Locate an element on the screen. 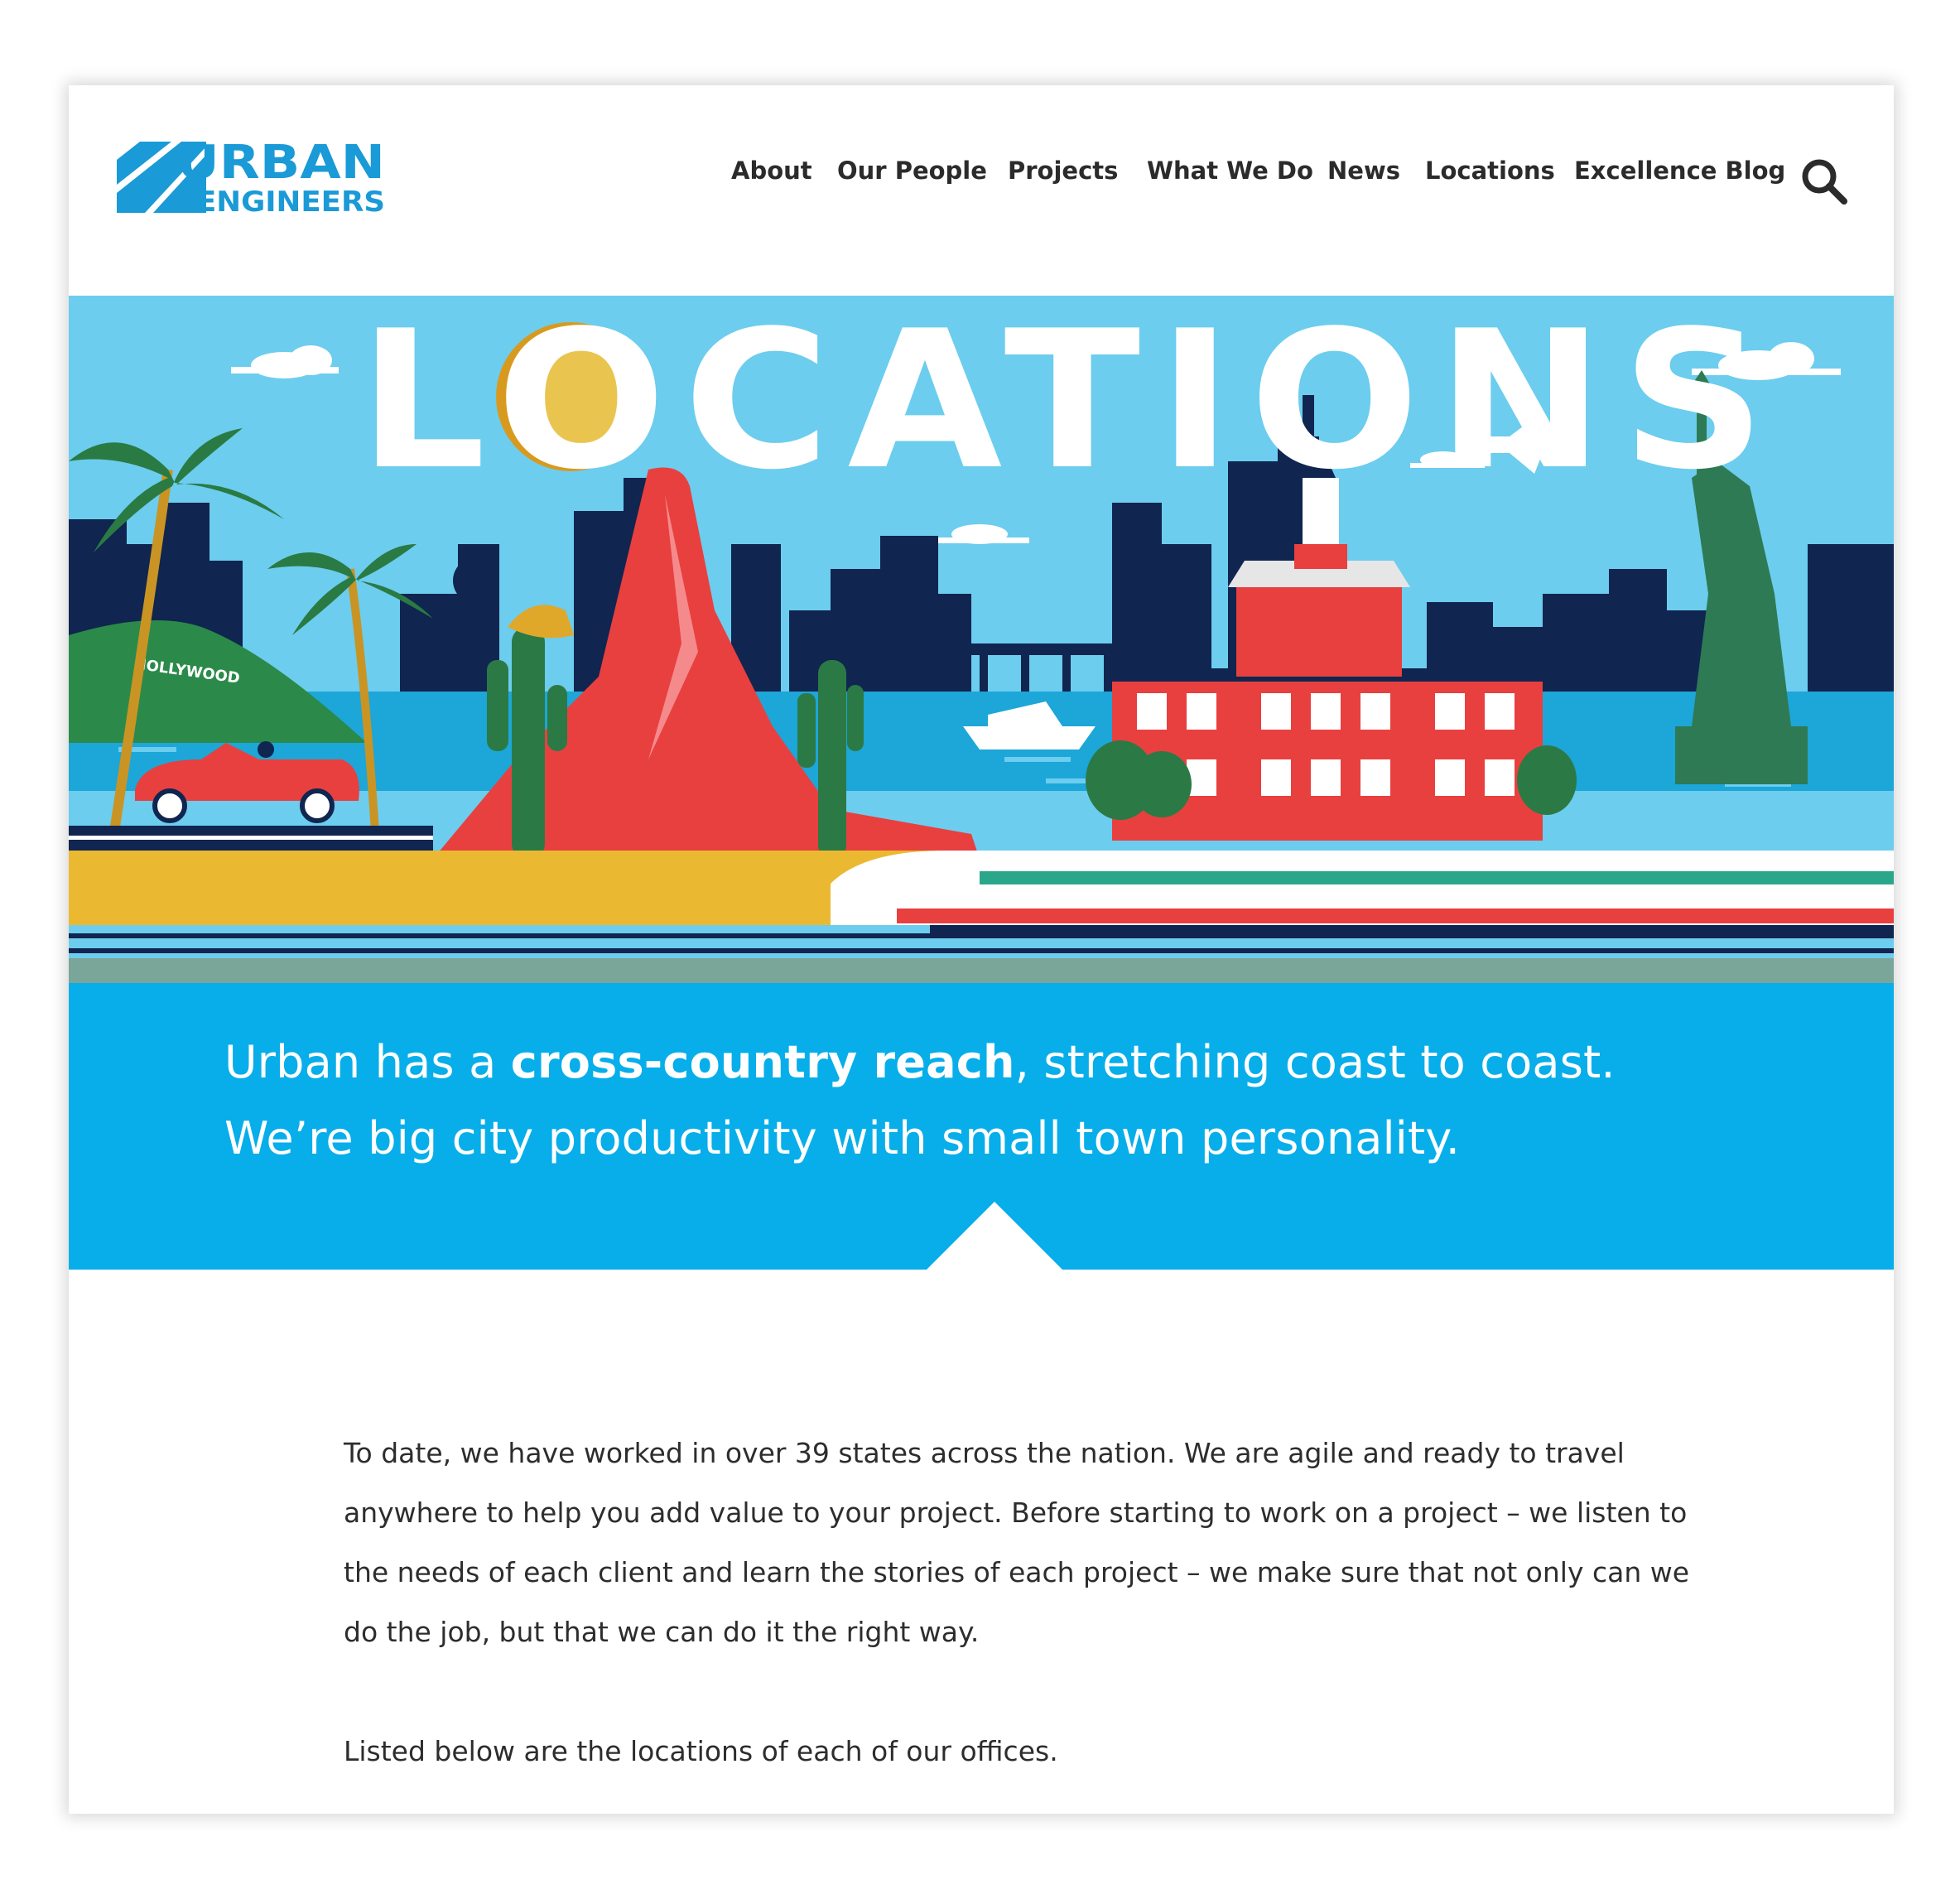 This screenshot has width=1960, height=1899. logo-line1: URBAN is located at coordinates (280, 166).